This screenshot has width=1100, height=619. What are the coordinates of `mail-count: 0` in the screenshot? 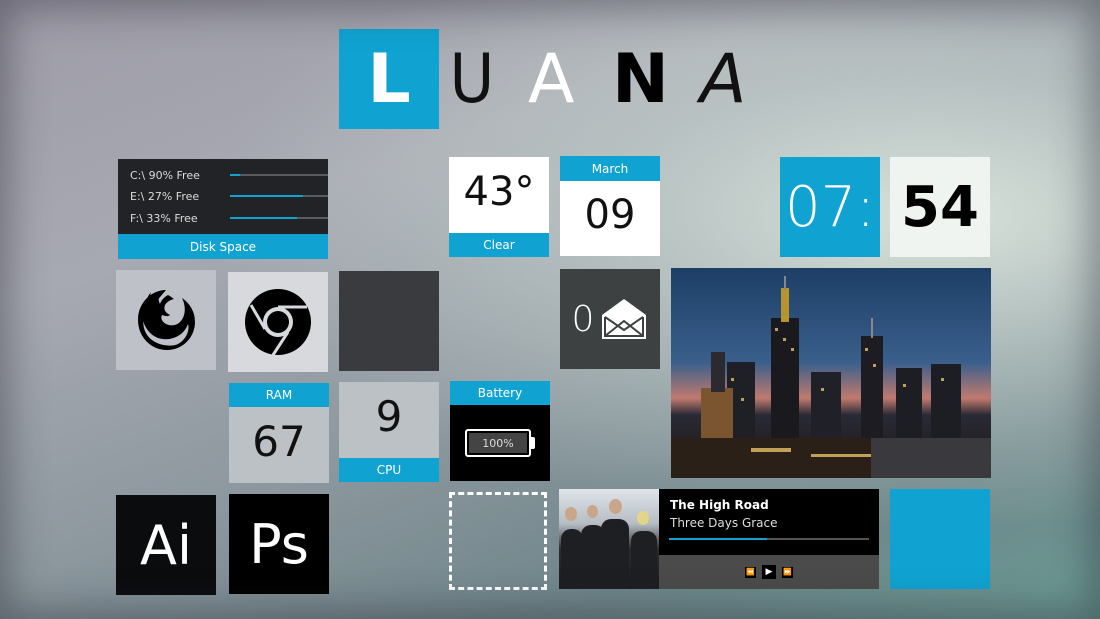 It's located at (583, 319).